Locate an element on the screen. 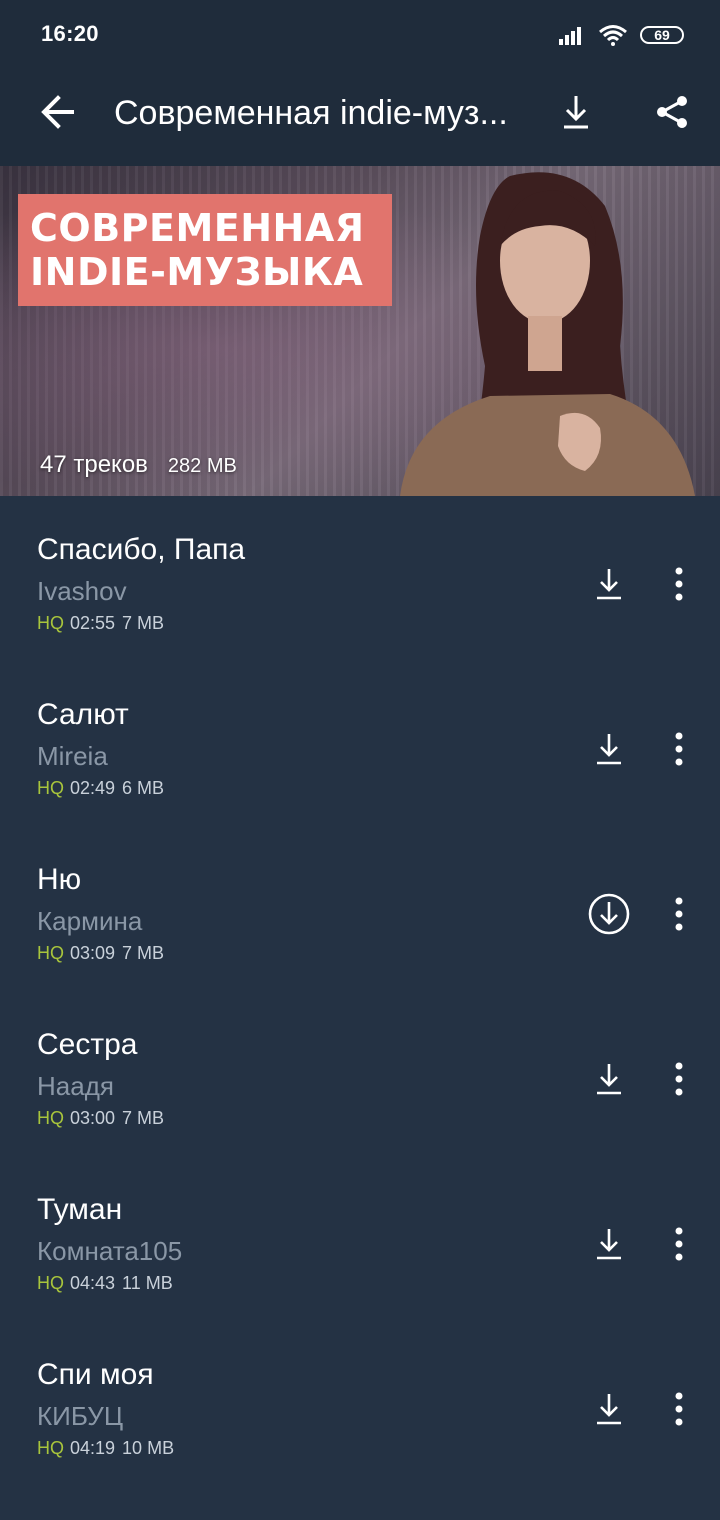 The image size is (720, 1520). banner-meta: 47 треков 282 MB is located at coordinates (138, 465).